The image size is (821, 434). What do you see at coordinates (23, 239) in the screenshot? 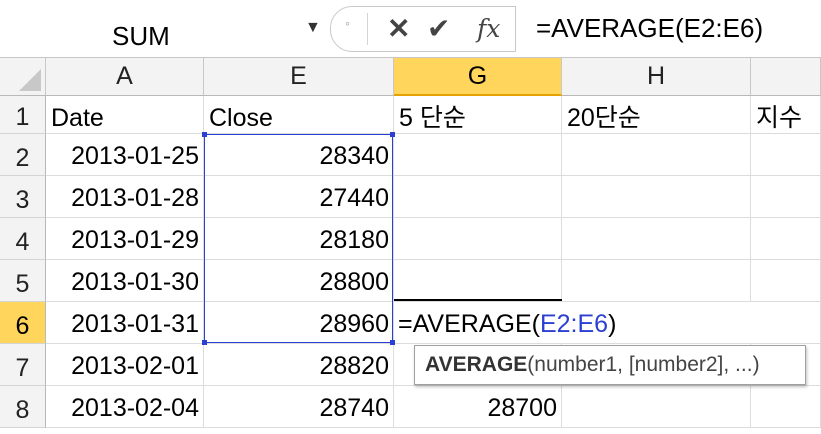
I see `row-header-4: 4` at bounding box center [23, 239].